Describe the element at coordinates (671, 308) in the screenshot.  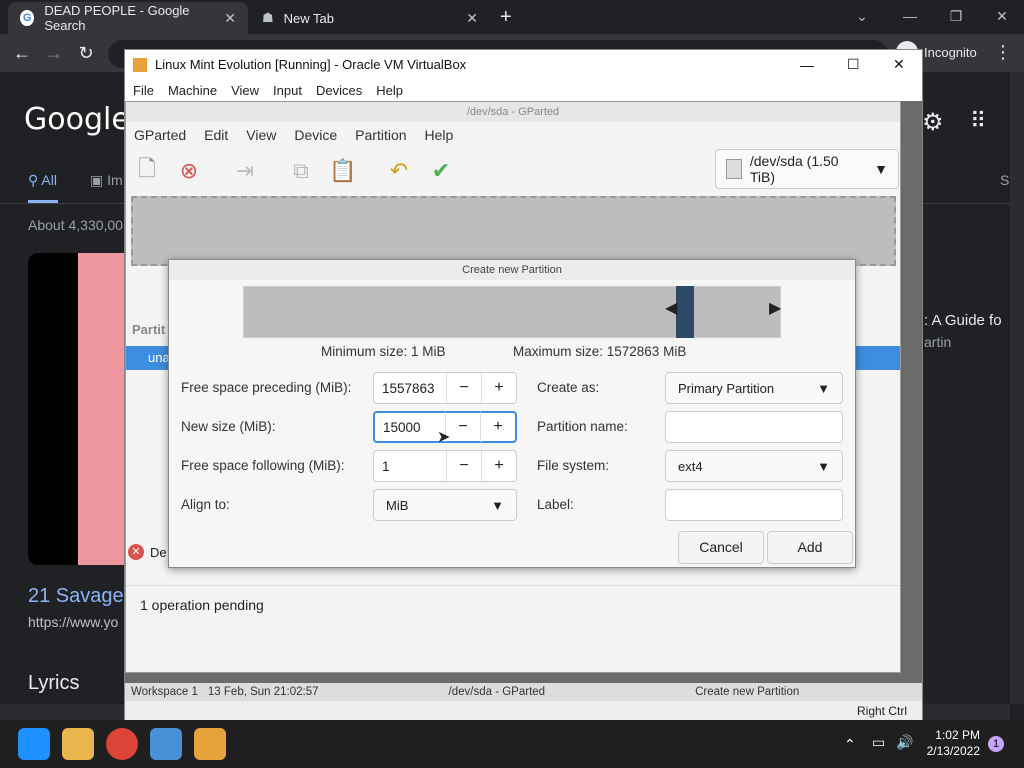
I see `left-arrow-icon: ◀` at that location.